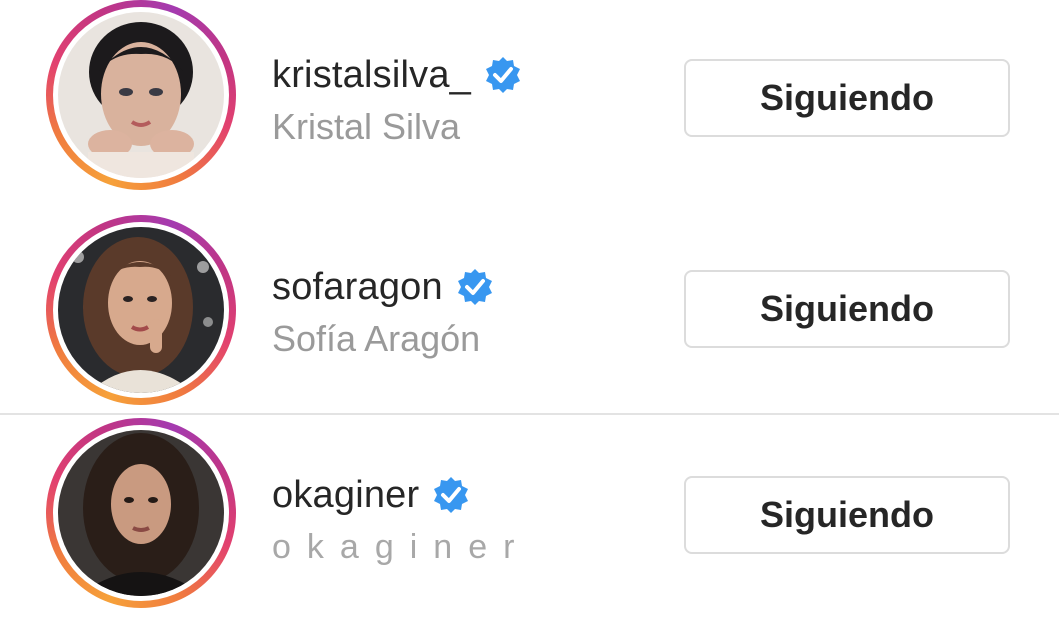 This screenshot has height=622, width=1059. I want to click on full-name: Sofía Aragón, so click(376, 338).